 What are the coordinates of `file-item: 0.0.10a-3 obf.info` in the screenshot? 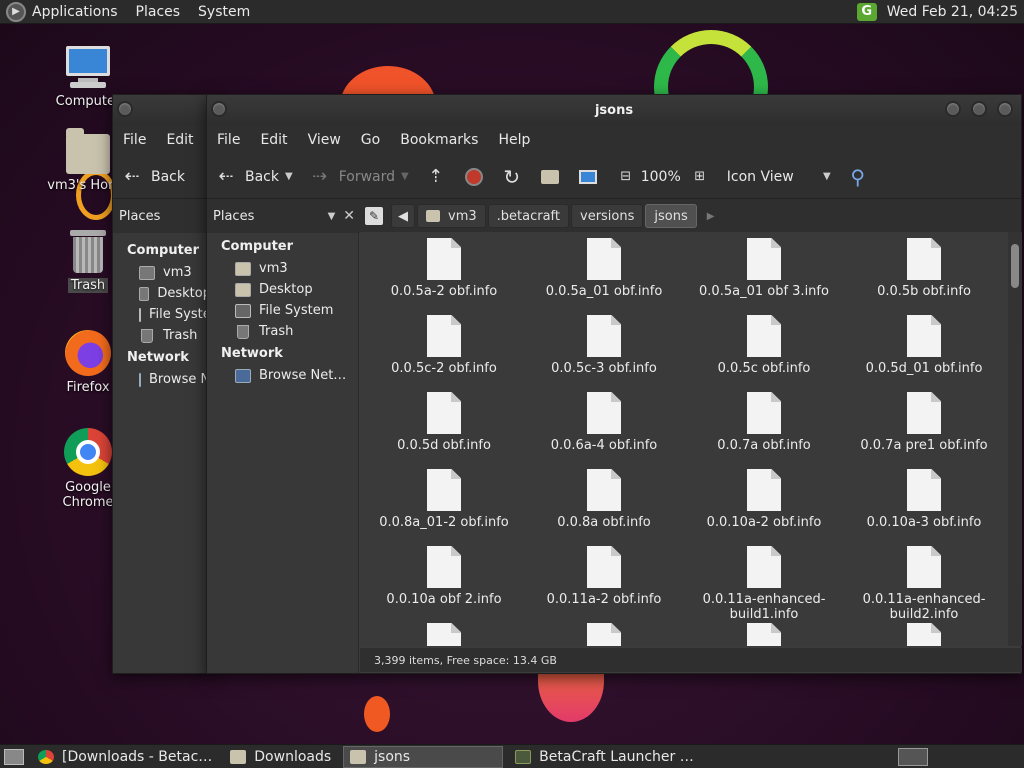 It's located at (924, 499).